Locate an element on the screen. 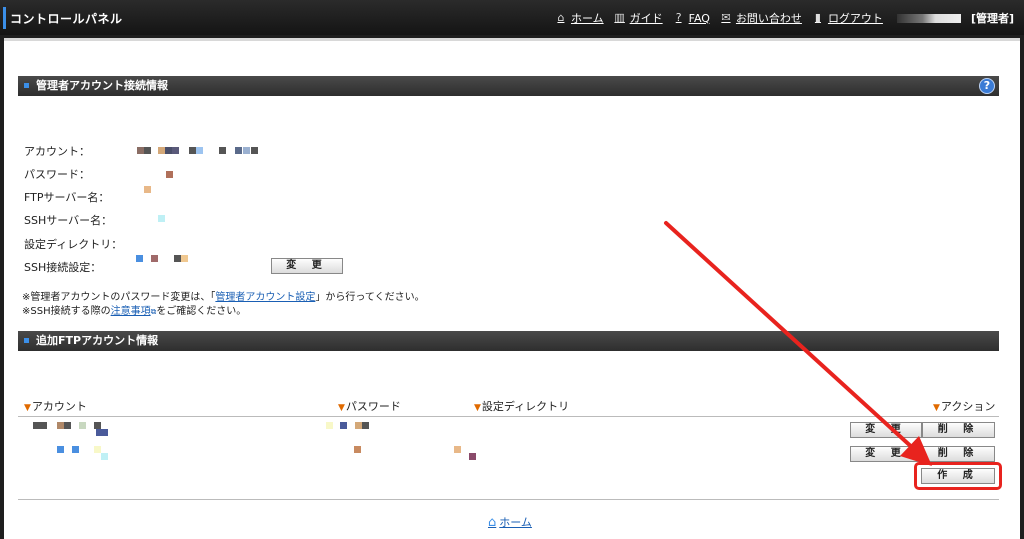 The width and height of the screenshot is (1024, 539). row2-edit-button: 変 更 is located at coordinates (886, 454).